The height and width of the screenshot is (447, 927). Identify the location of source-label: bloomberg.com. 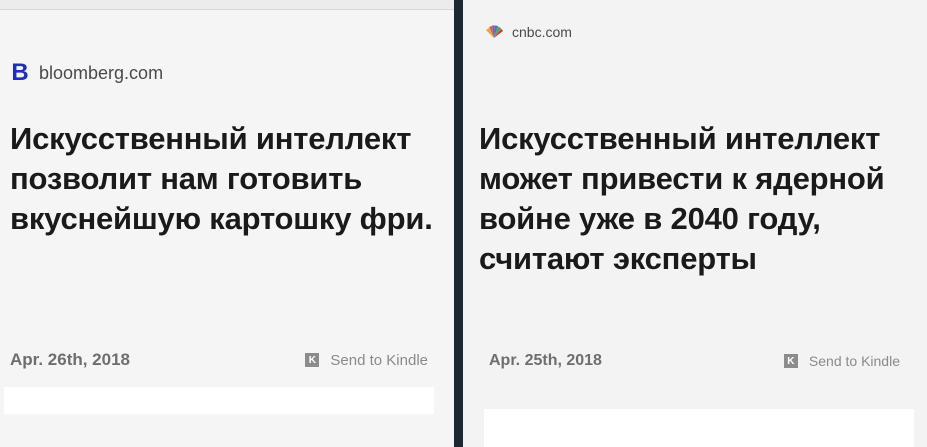
(101, 73).